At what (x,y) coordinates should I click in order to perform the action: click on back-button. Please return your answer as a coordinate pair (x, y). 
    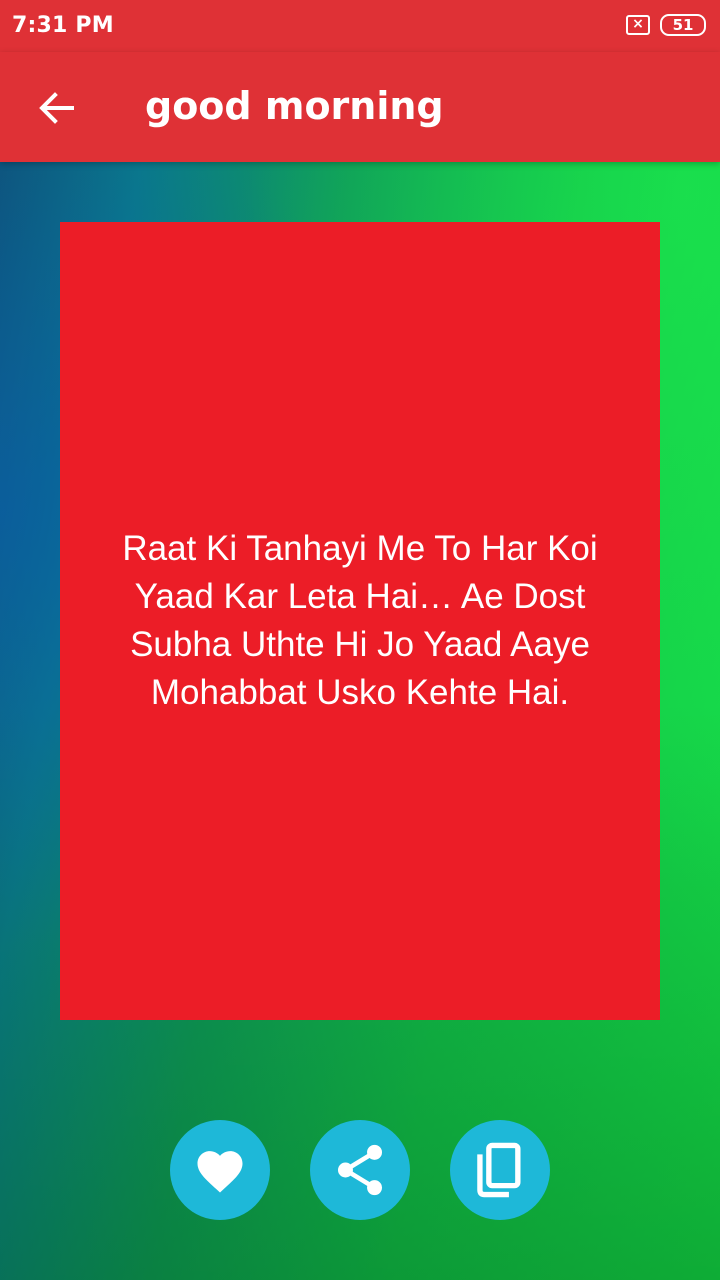
    Looking at the image, I should click on (56, 108).